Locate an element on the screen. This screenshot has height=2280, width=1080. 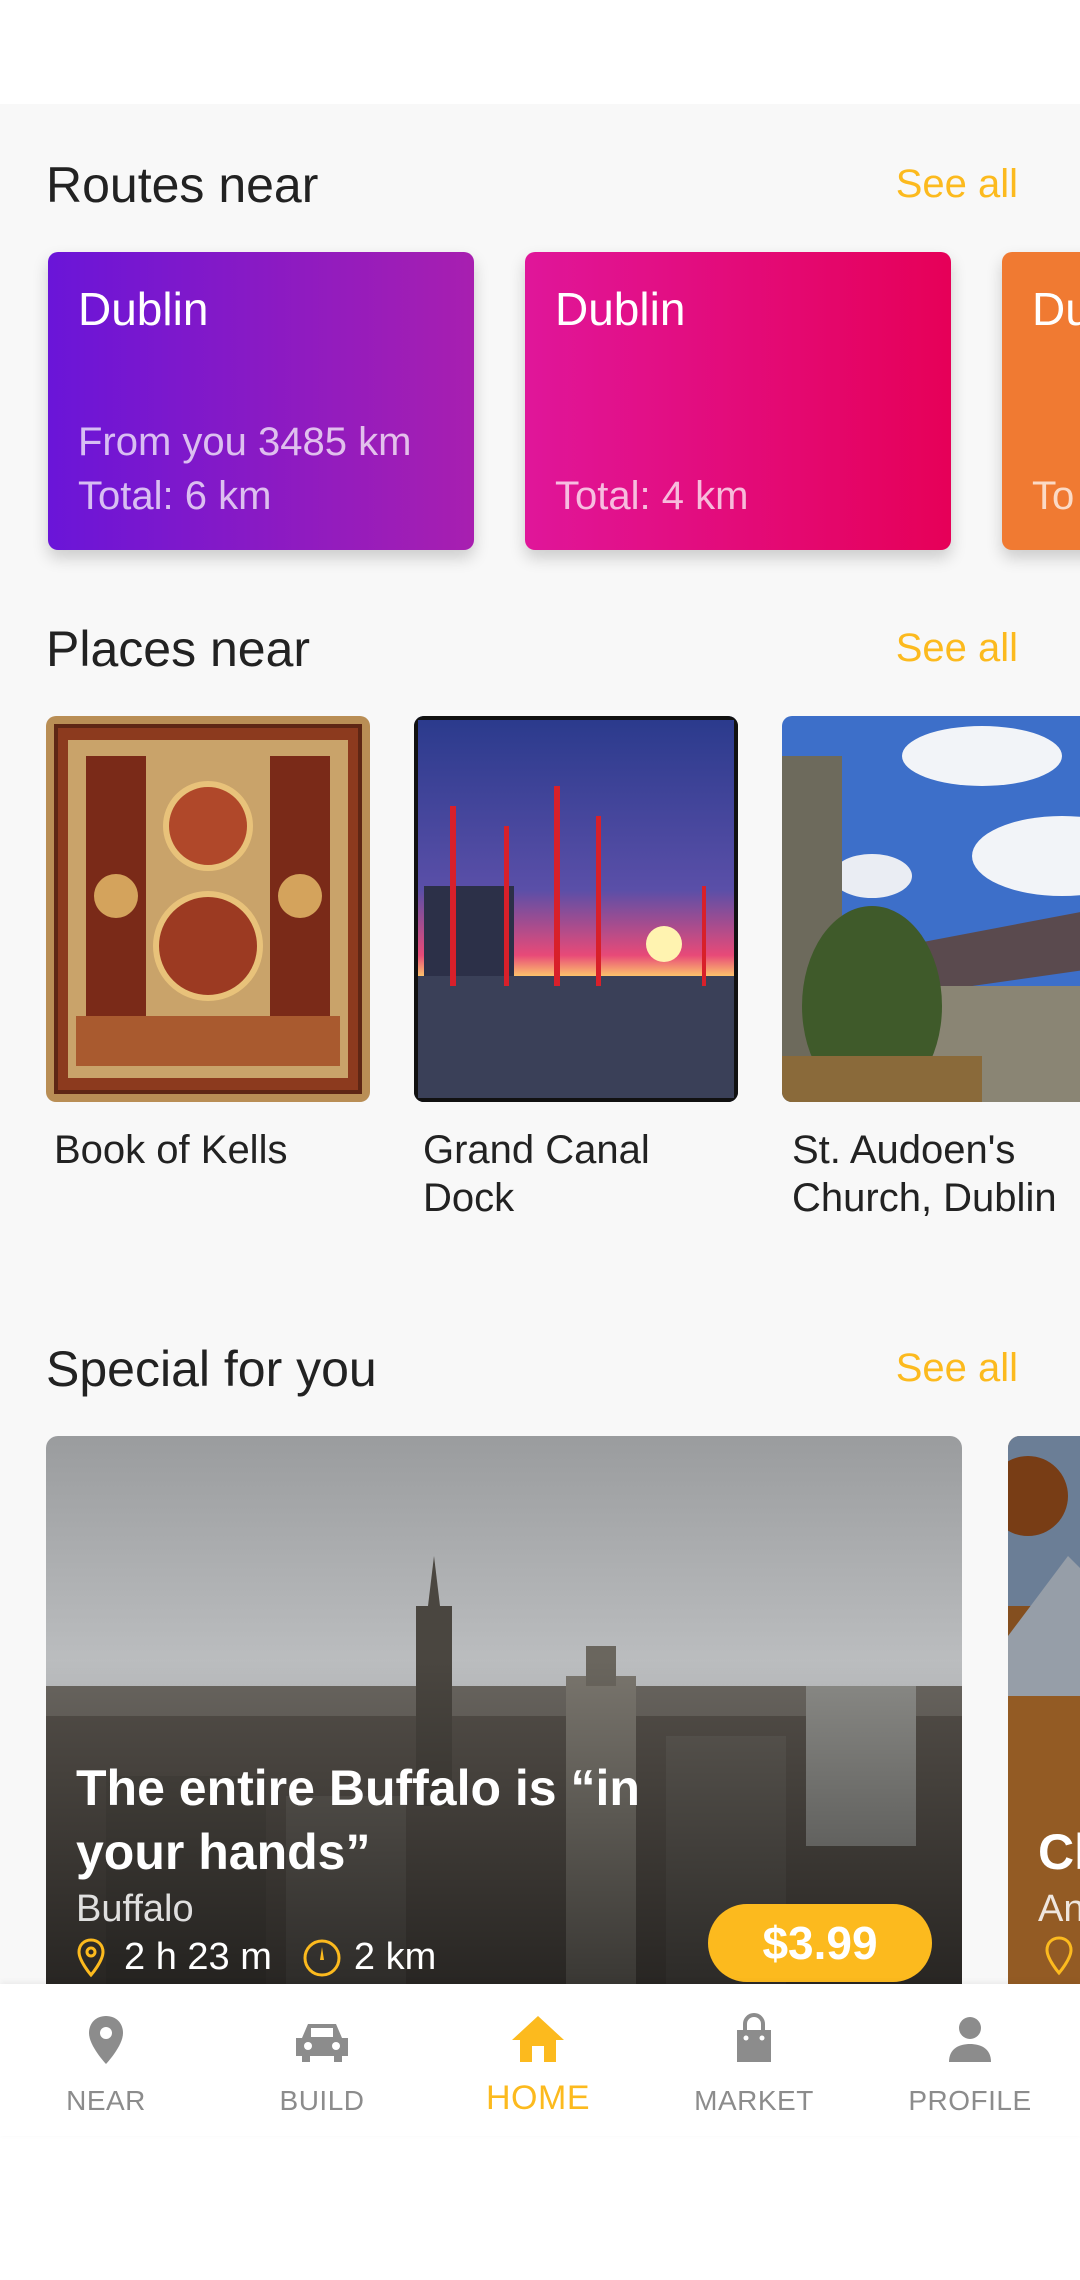
nav-item-market: MARKET is located at coordinates (754, 2064).